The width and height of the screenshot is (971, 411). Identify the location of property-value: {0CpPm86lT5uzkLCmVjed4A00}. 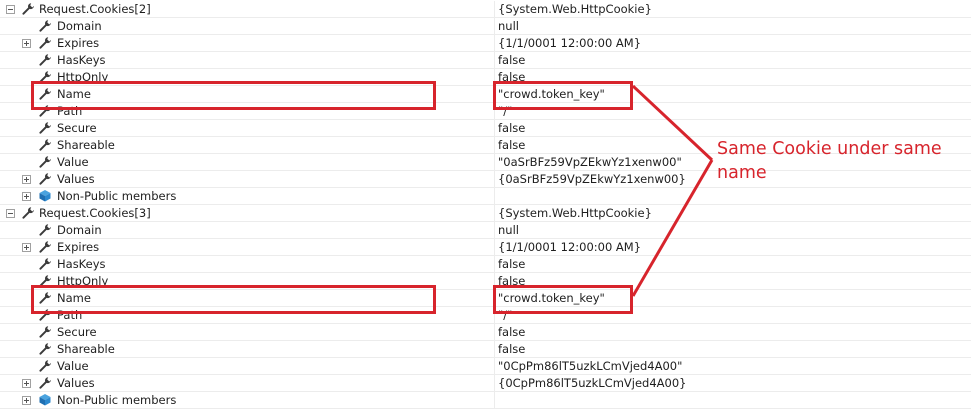
(592, 383).